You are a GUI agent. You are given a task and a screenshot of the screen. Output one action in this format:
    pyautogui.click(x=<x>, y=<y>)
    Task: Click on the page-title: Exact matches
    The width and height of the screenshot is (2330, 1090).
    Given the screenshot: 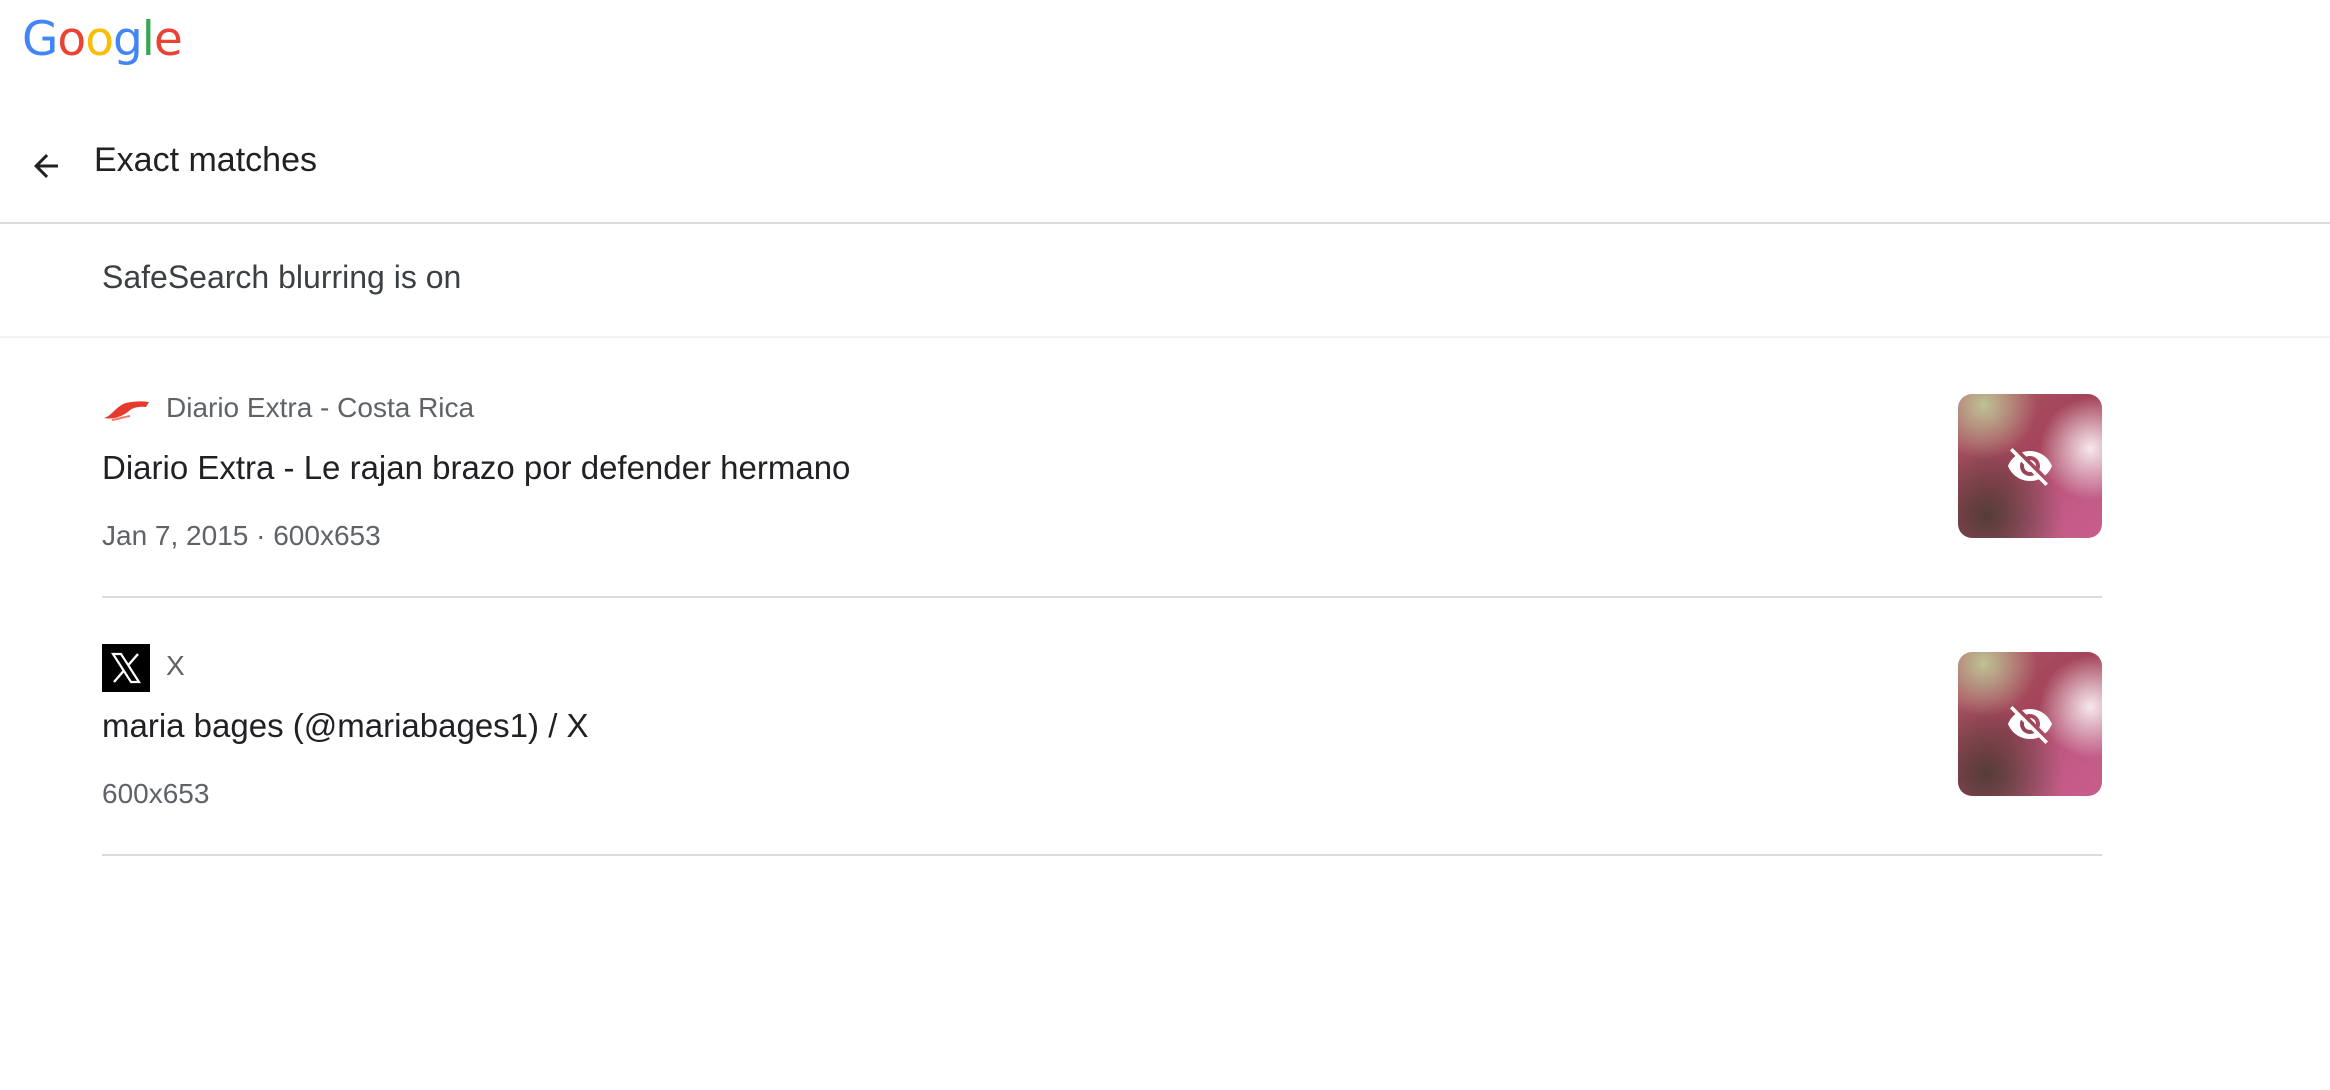 What is the action you would take?
    pyautogui.click(x=205, y=160)
    